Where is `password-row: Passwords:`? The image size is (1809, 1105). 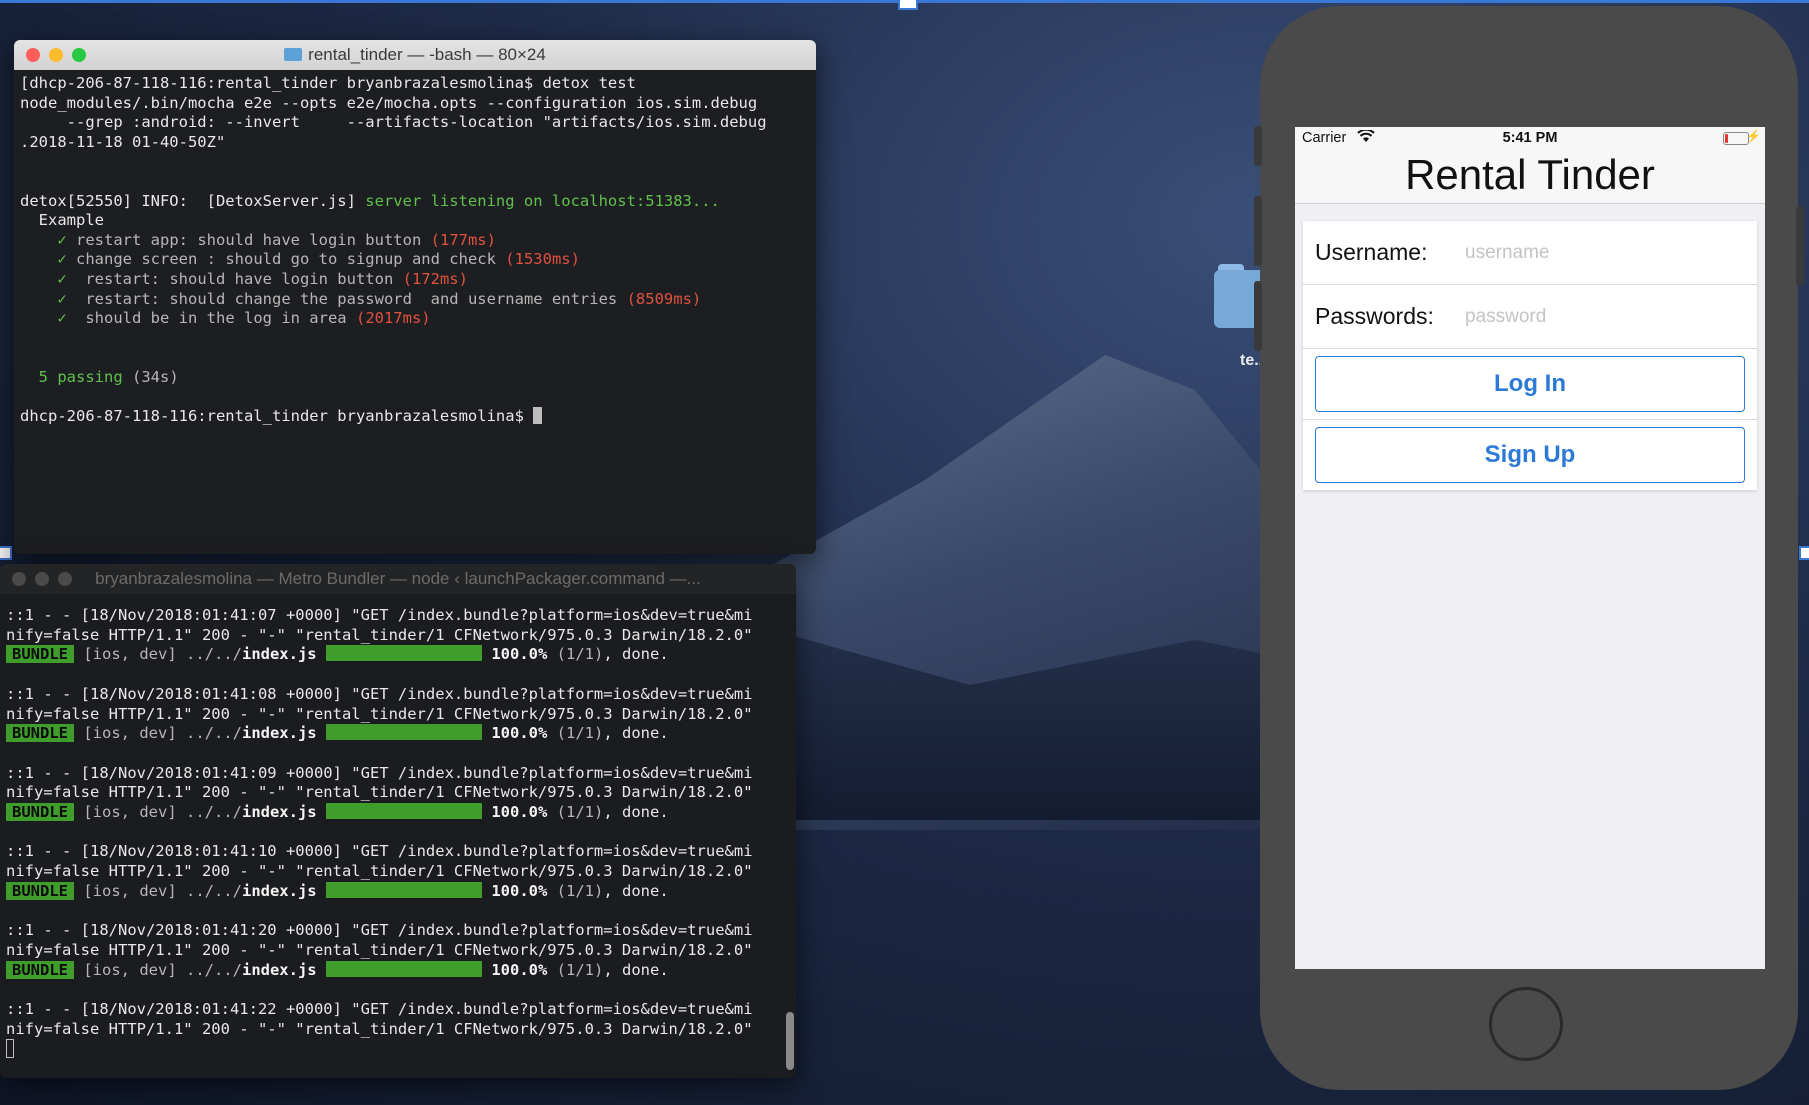 password-row: Passwords: is located at coordinates (1530, 317).